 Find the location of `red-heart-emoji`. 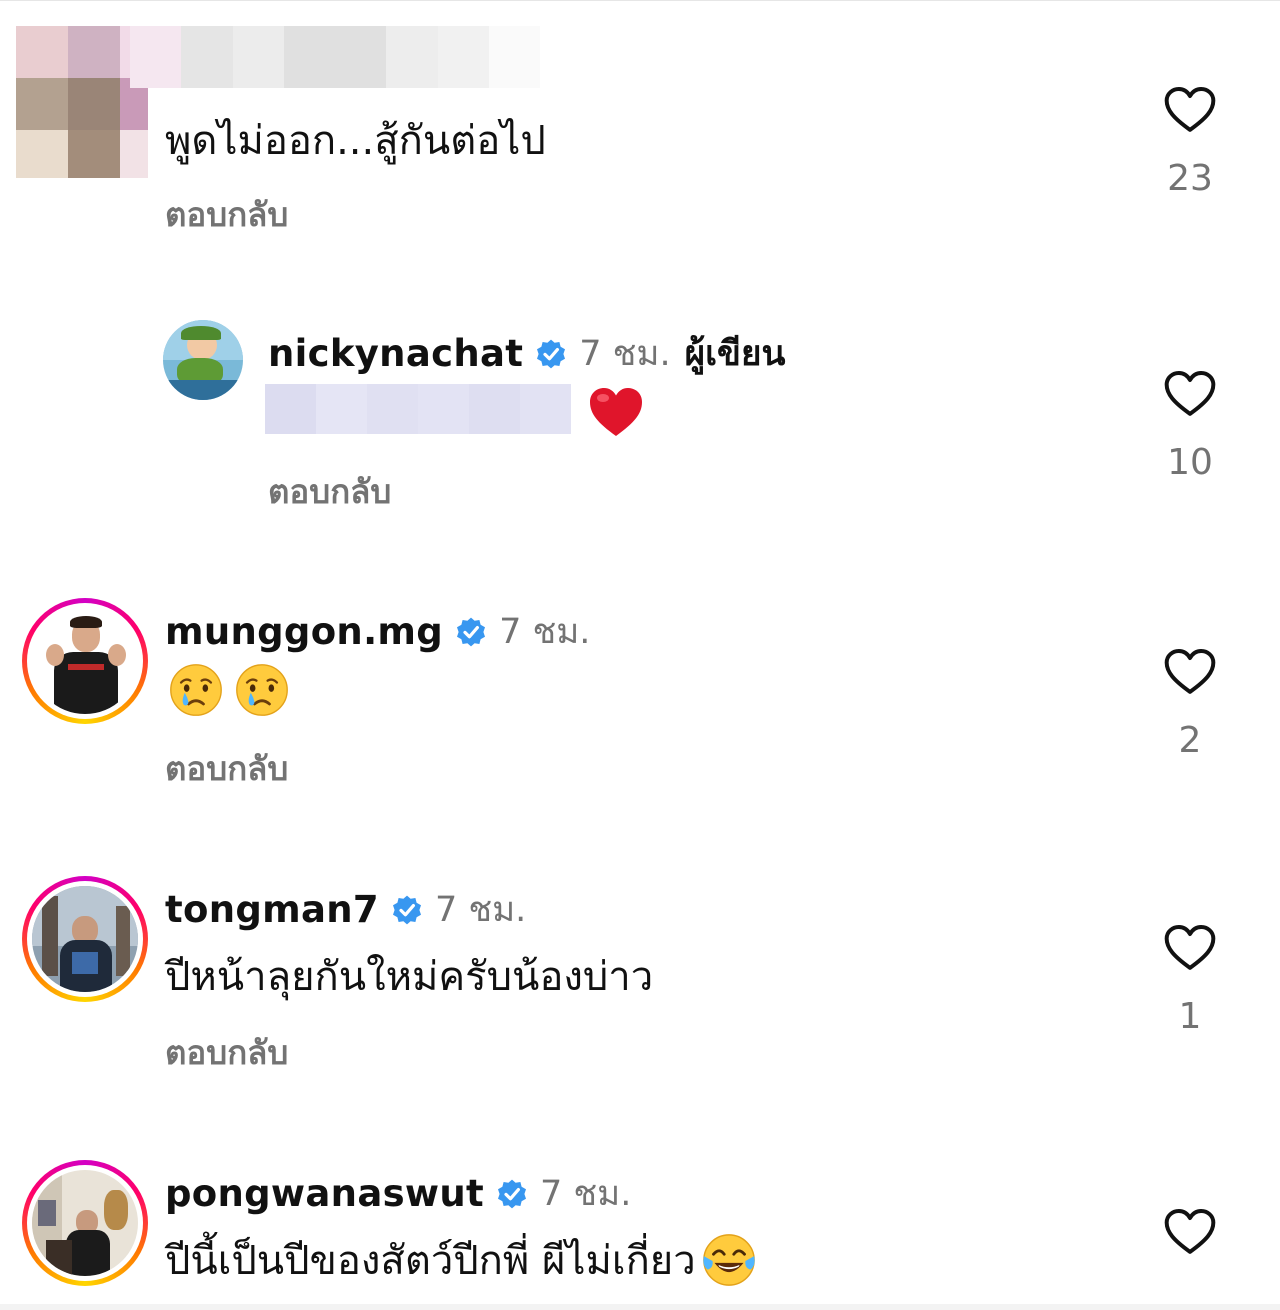

red-heart-emoji is located at coordinates (616, 412).